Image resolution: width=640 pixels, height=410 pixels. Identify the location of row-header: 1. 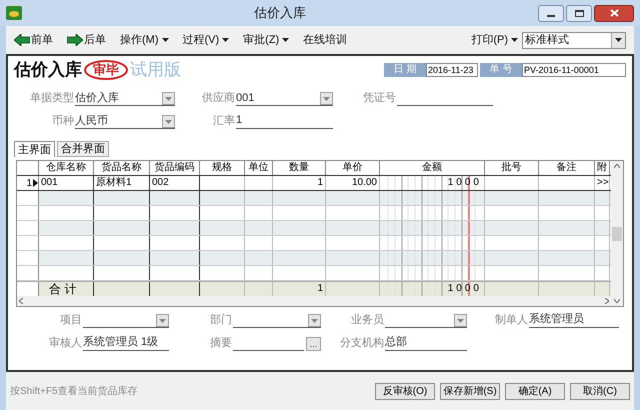
(28, 183).